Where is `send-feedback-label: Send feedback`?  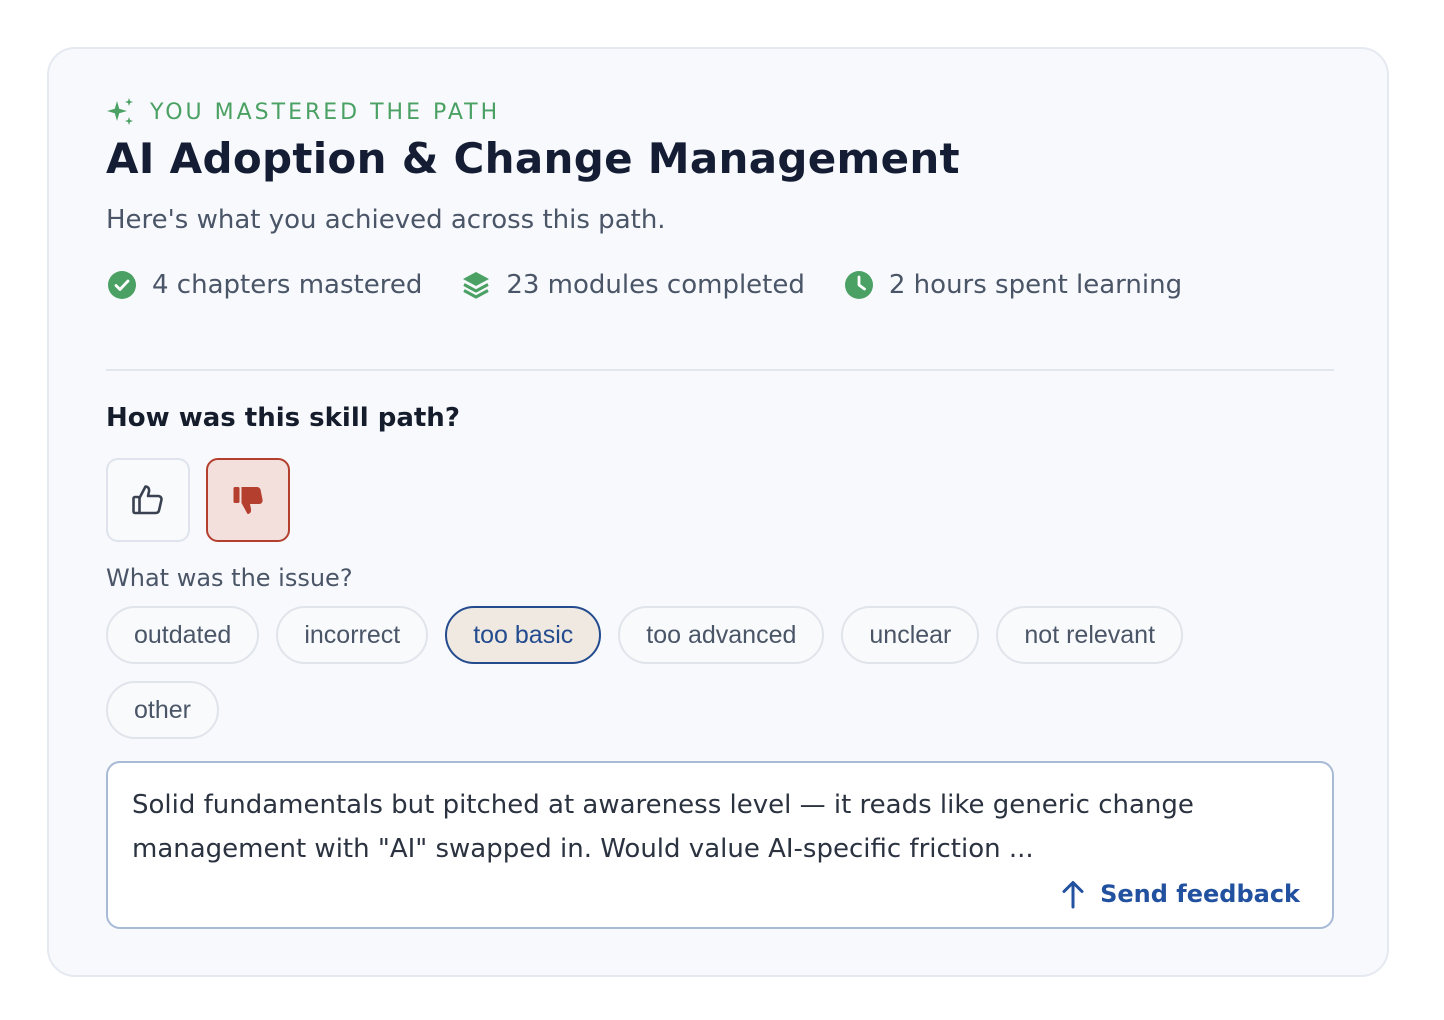
send-feedback-label: Send feedback is located at coordinates (1200, 894).